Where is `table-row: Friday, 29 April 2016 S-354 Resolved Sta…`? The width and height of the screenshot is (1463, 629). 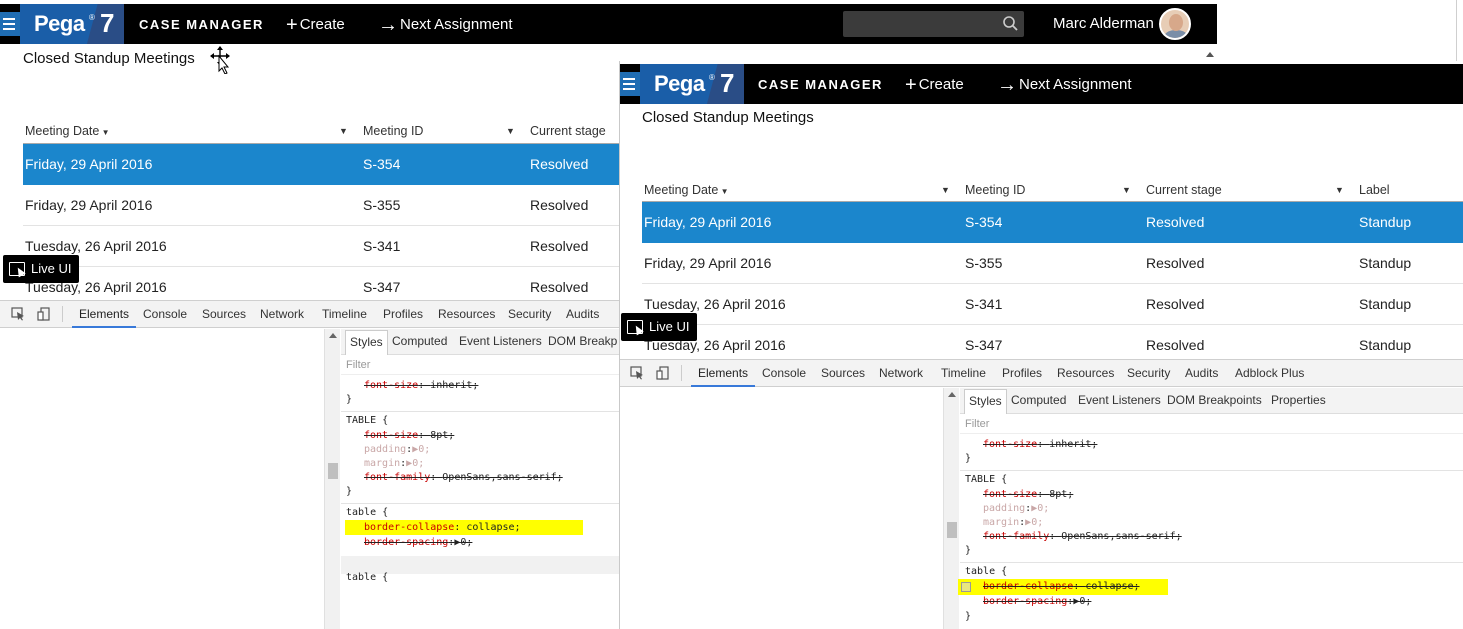
table-row: Friday, 29 April 2016 S-354 Resolved Sta… is located at coordinates (1052, 222).